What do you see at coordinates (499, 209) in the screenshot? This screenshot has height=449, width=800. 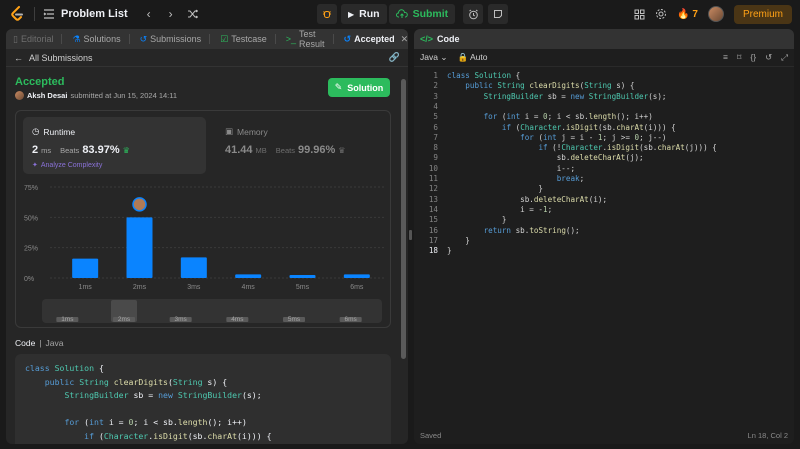 I see `code-line: i = -1;` at bounding box center [499, 209].